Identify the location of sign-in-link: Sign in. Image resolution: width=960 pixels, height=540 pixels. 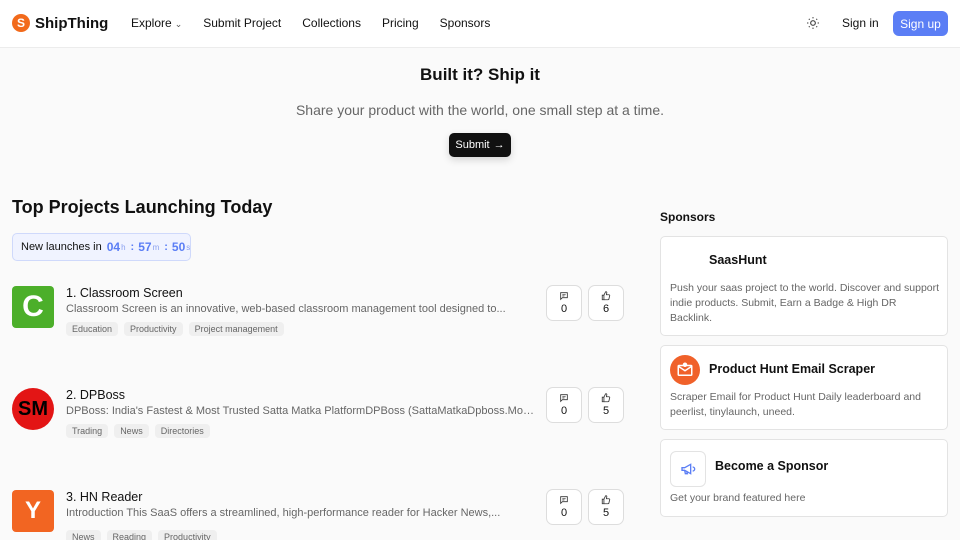
(860, 23).